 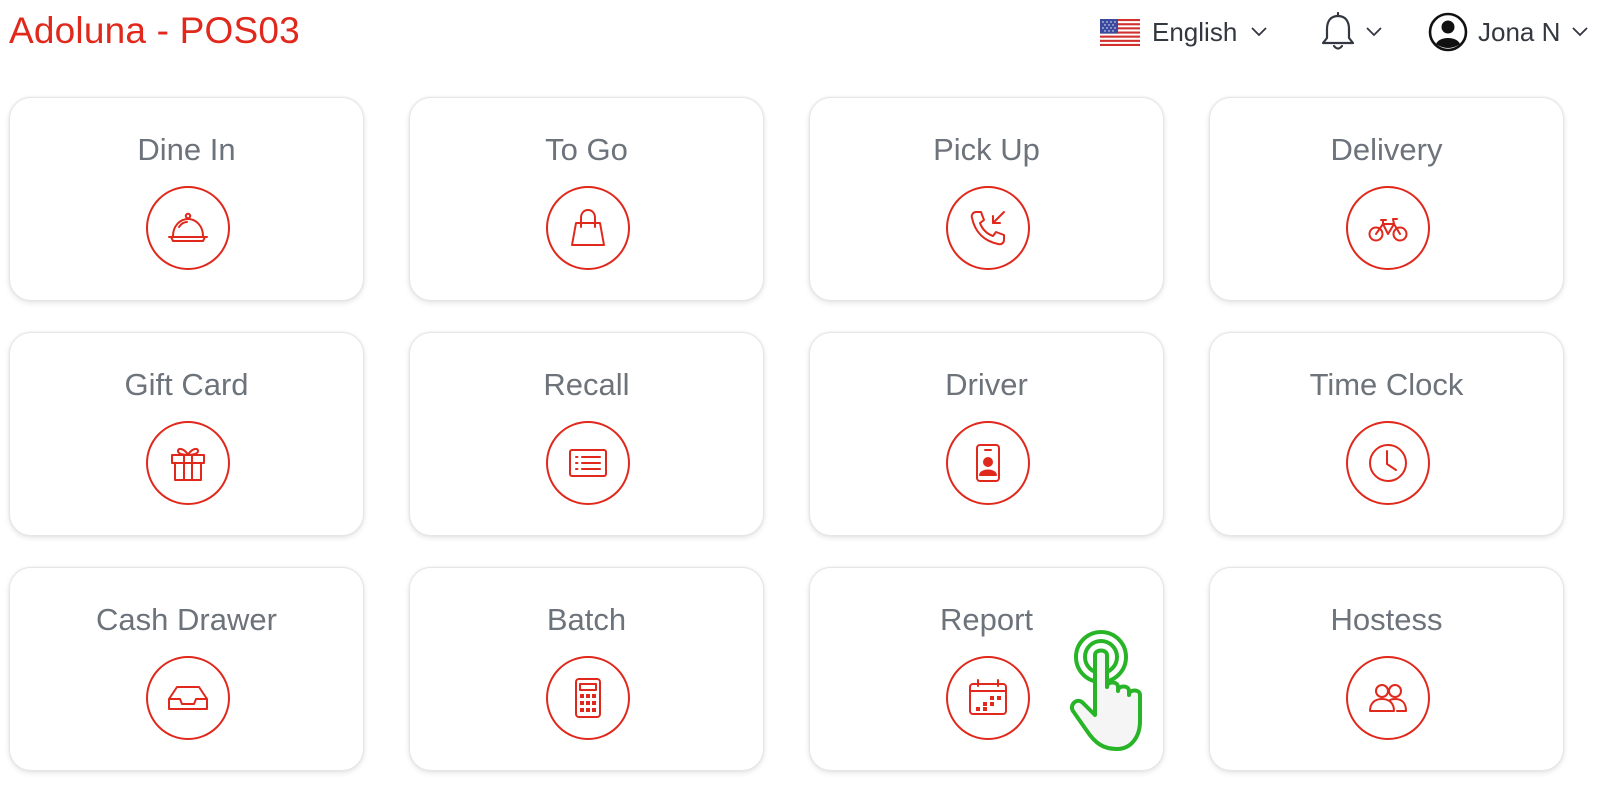 What do you see at coordinates (1388, 228) in the screenshot?
I see `bicycle-icon` at bounding box center [1388, 228].